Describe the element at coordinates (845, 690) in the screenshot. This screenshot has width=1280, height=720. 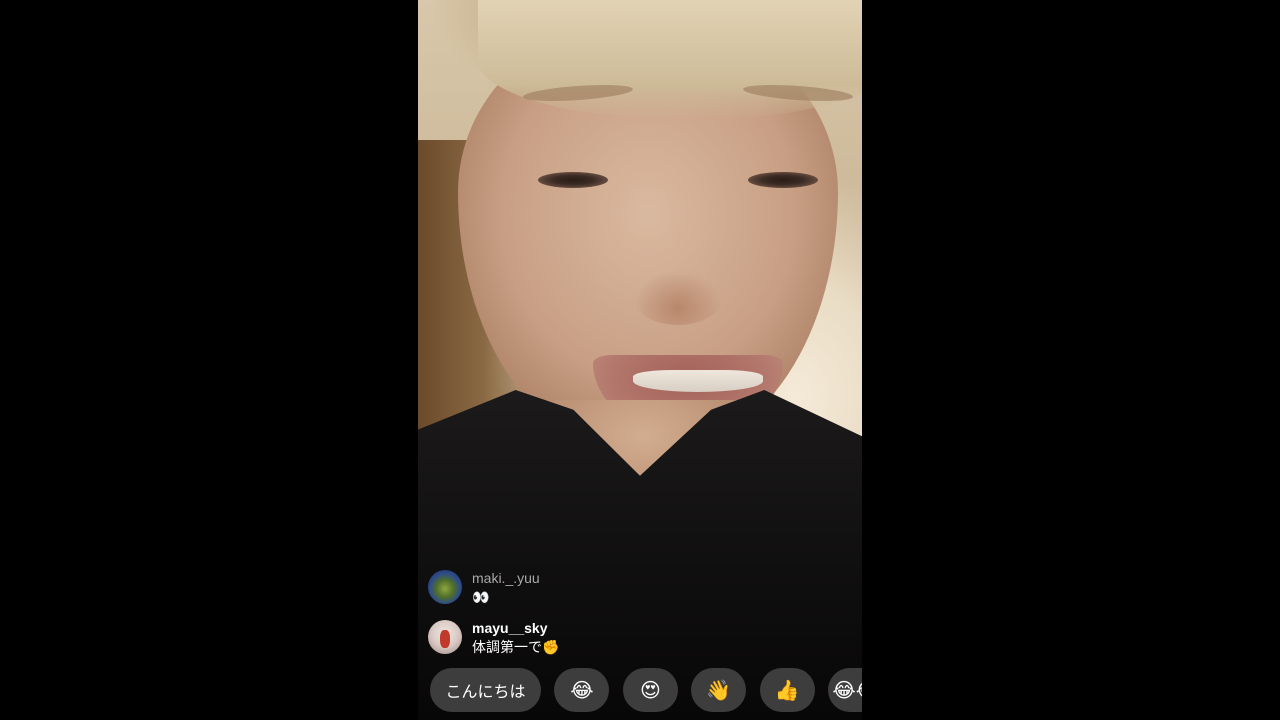
I see `reaction-chip-double-laugh: 😂😂` at that location.